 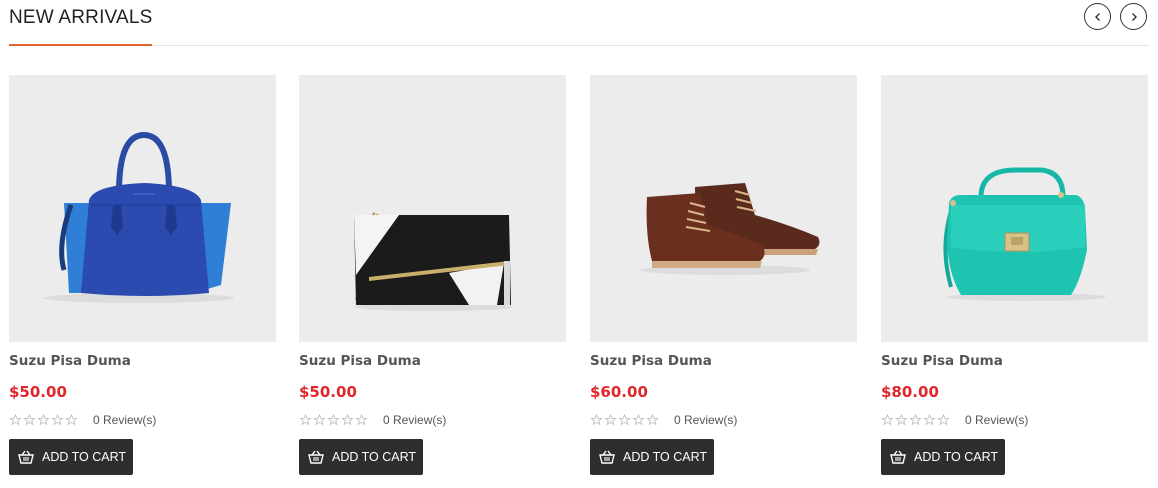 What do you see at coordinates (910, 392) in the screenshot?
I see `product-price: $80.00` at bounding box center [910, 392].